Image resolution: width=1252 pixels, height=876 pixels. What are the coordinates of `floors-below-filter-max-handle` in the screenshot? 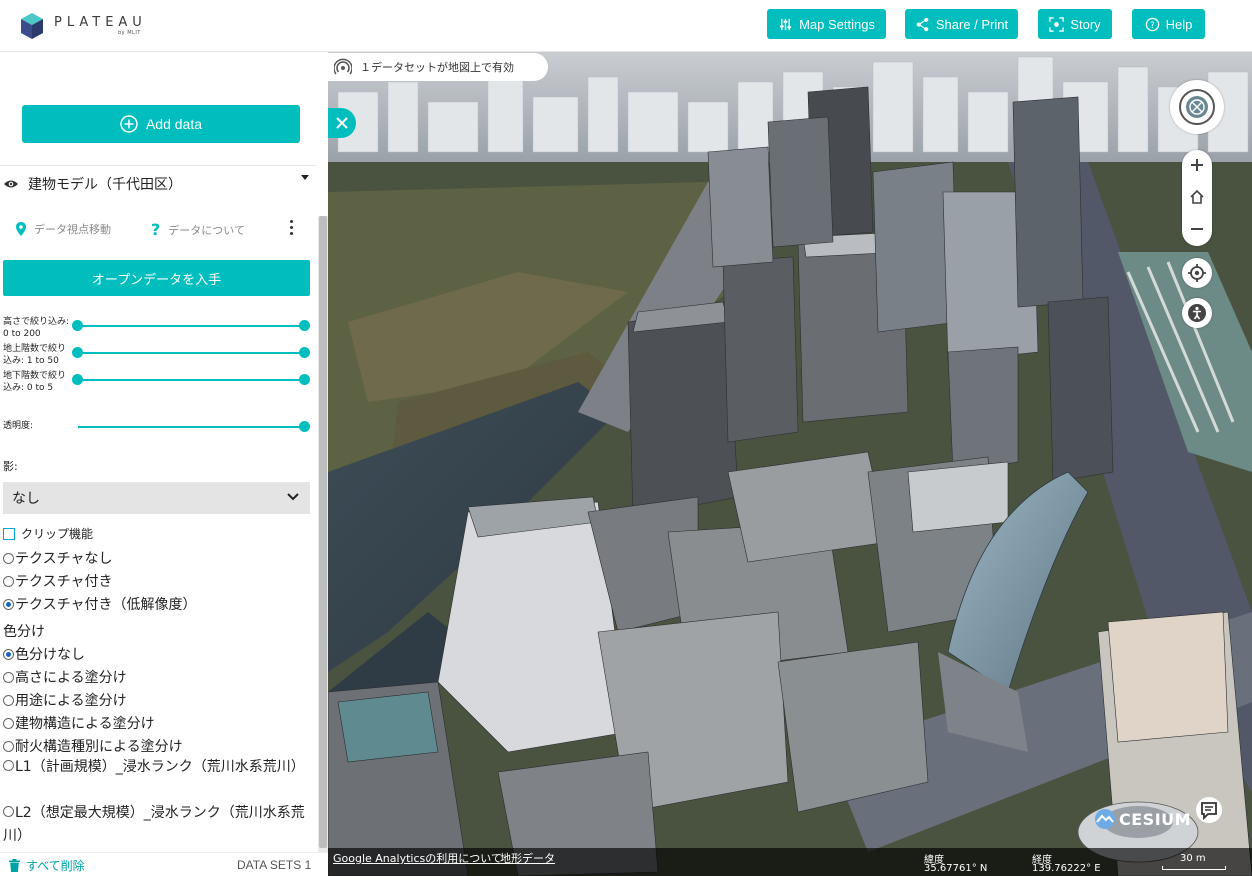 It's located at (304, 379).